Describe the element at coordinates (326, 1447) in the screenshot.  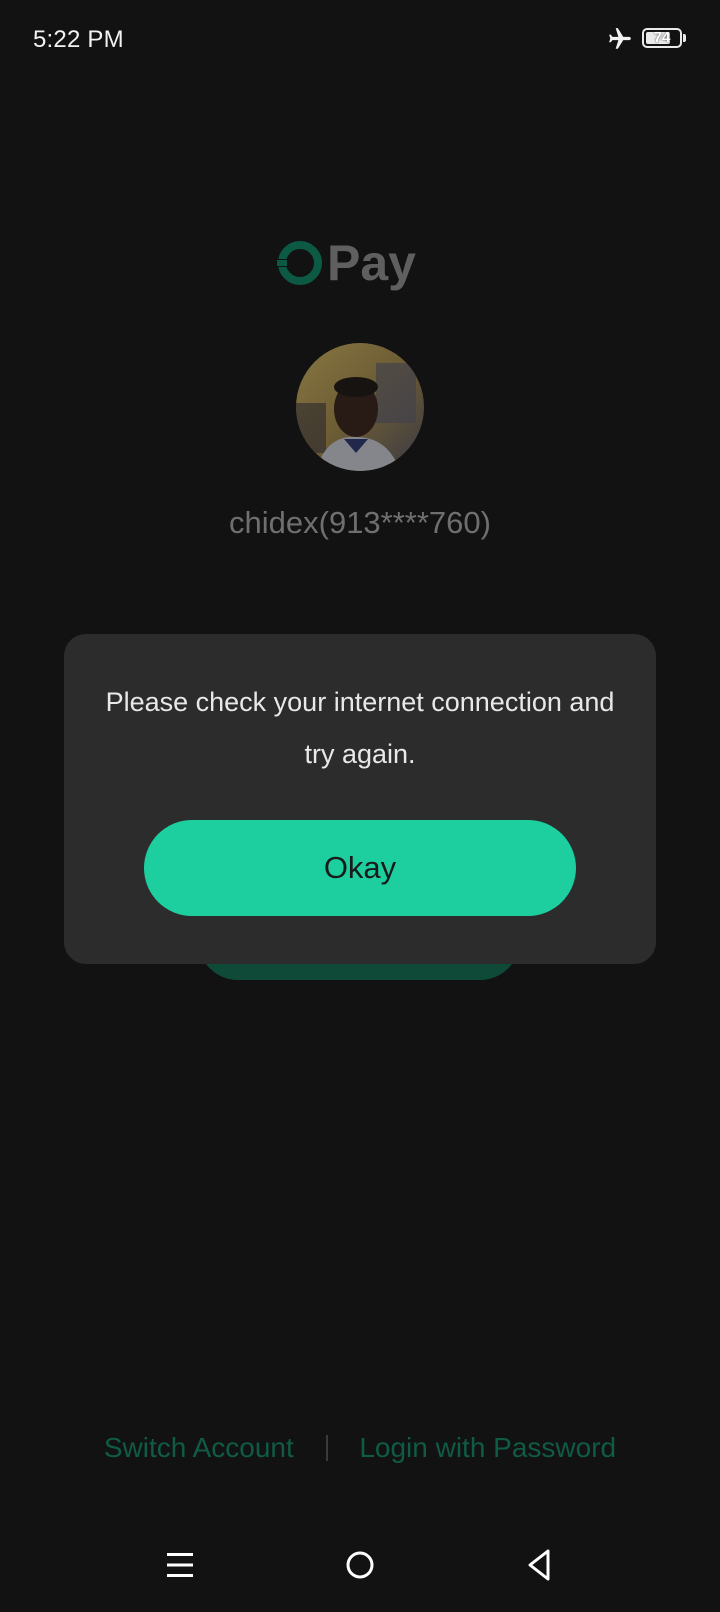
I see `footer-divider` at that location.